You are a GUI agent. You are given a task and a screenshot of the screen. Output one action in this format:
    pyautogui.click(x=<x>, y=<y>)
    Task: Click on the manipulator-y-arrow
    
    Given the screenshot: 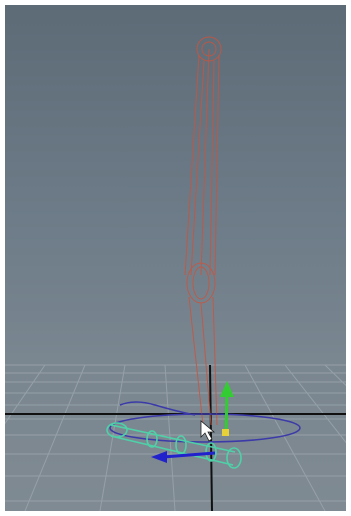 What is the action you would take?
    pyautogui.click(x=227, y=389)
    